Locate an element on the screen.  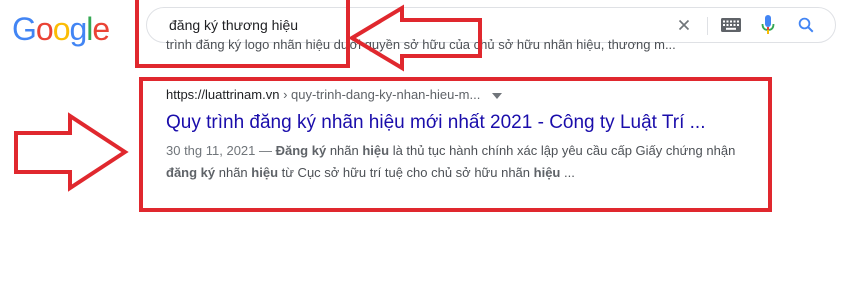
chevron-down-icon is located at coordinates (496, 95).